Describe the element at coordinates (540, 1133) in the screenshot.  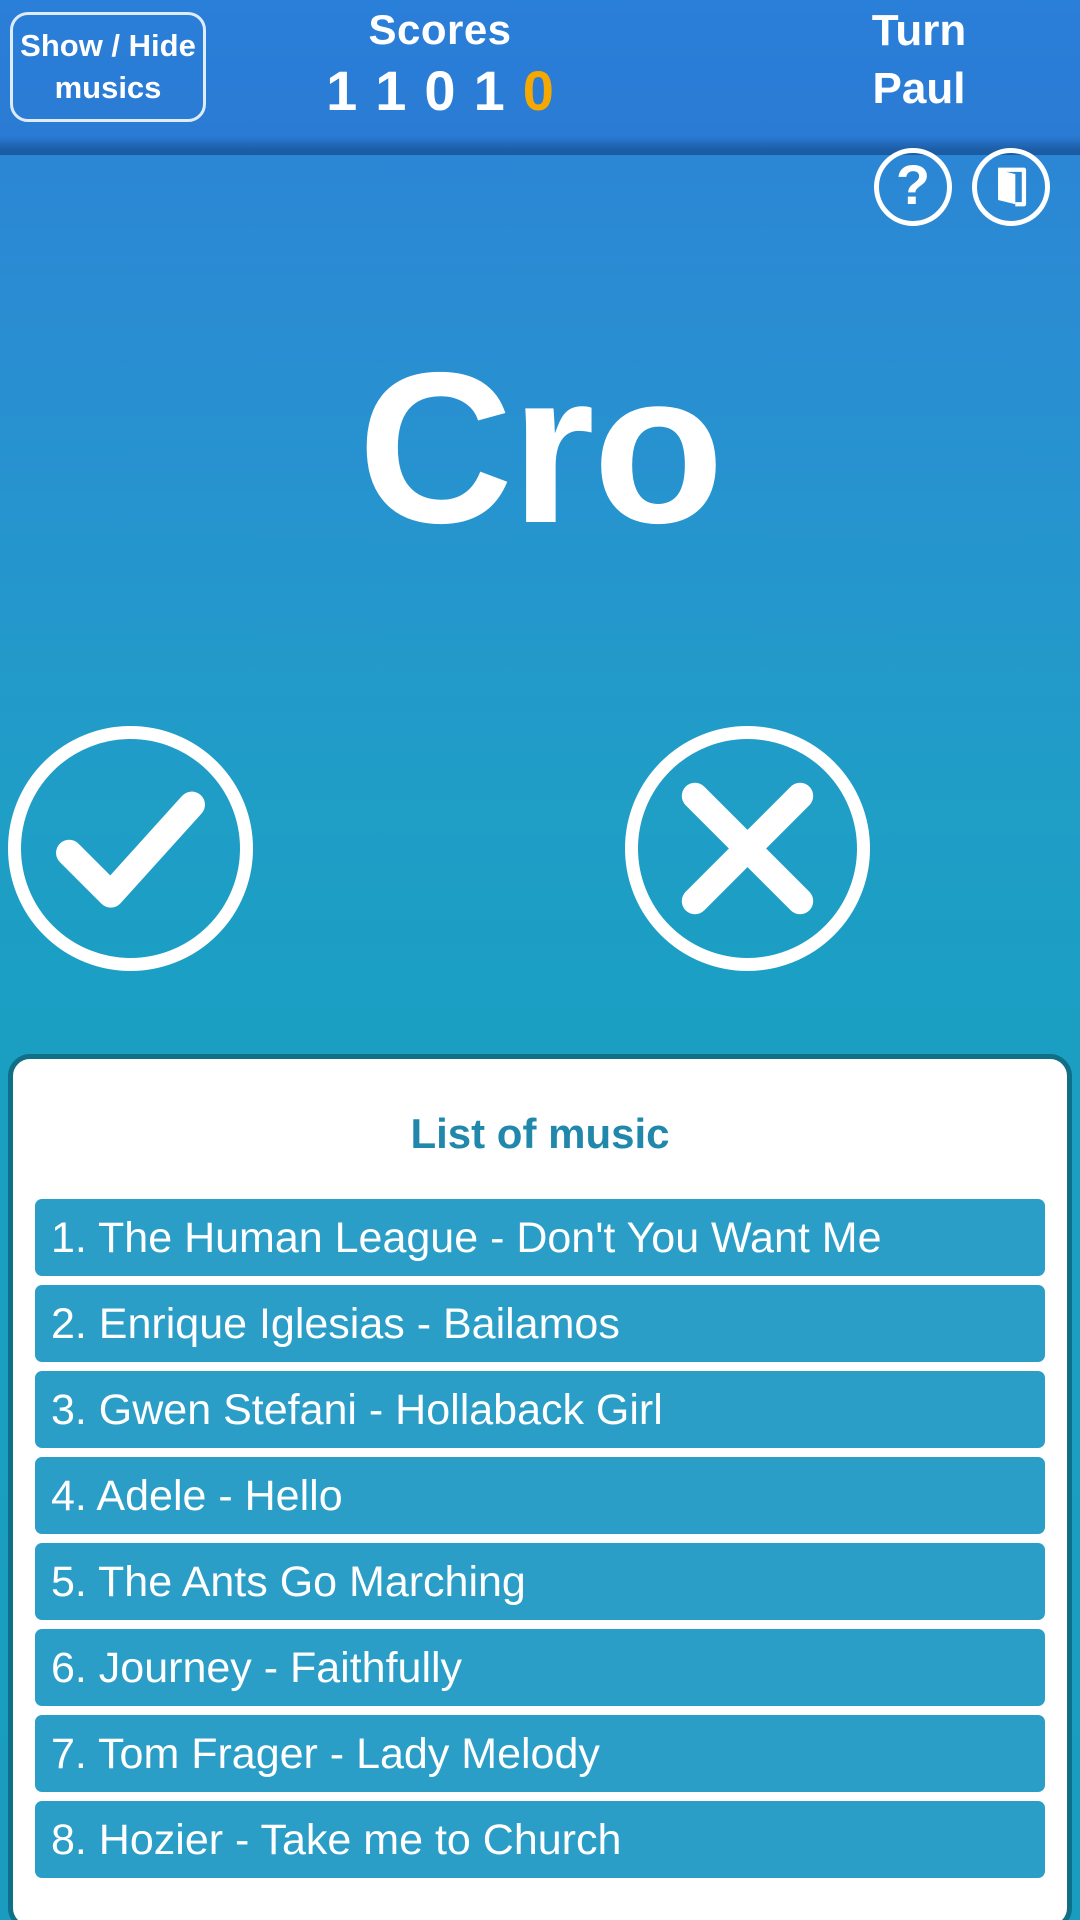
I see `music-list-title: List of music` at that location.